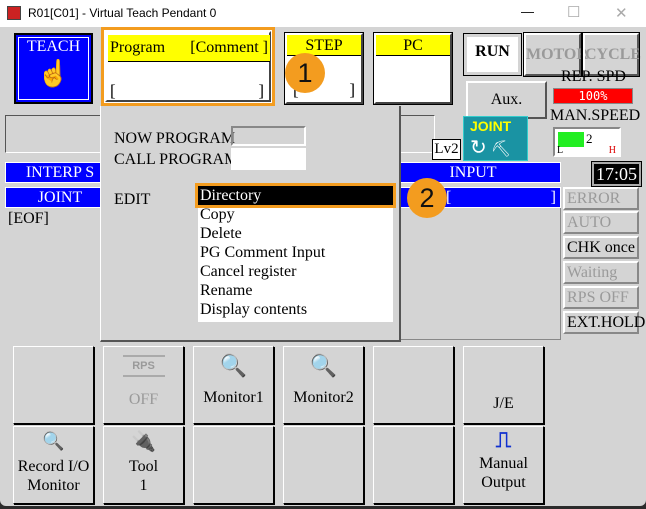 This screenshot has height=509, width=646. Describe the element at coordinates (413, 68) in the screenshot. I see `pc-box: PC` at that location.